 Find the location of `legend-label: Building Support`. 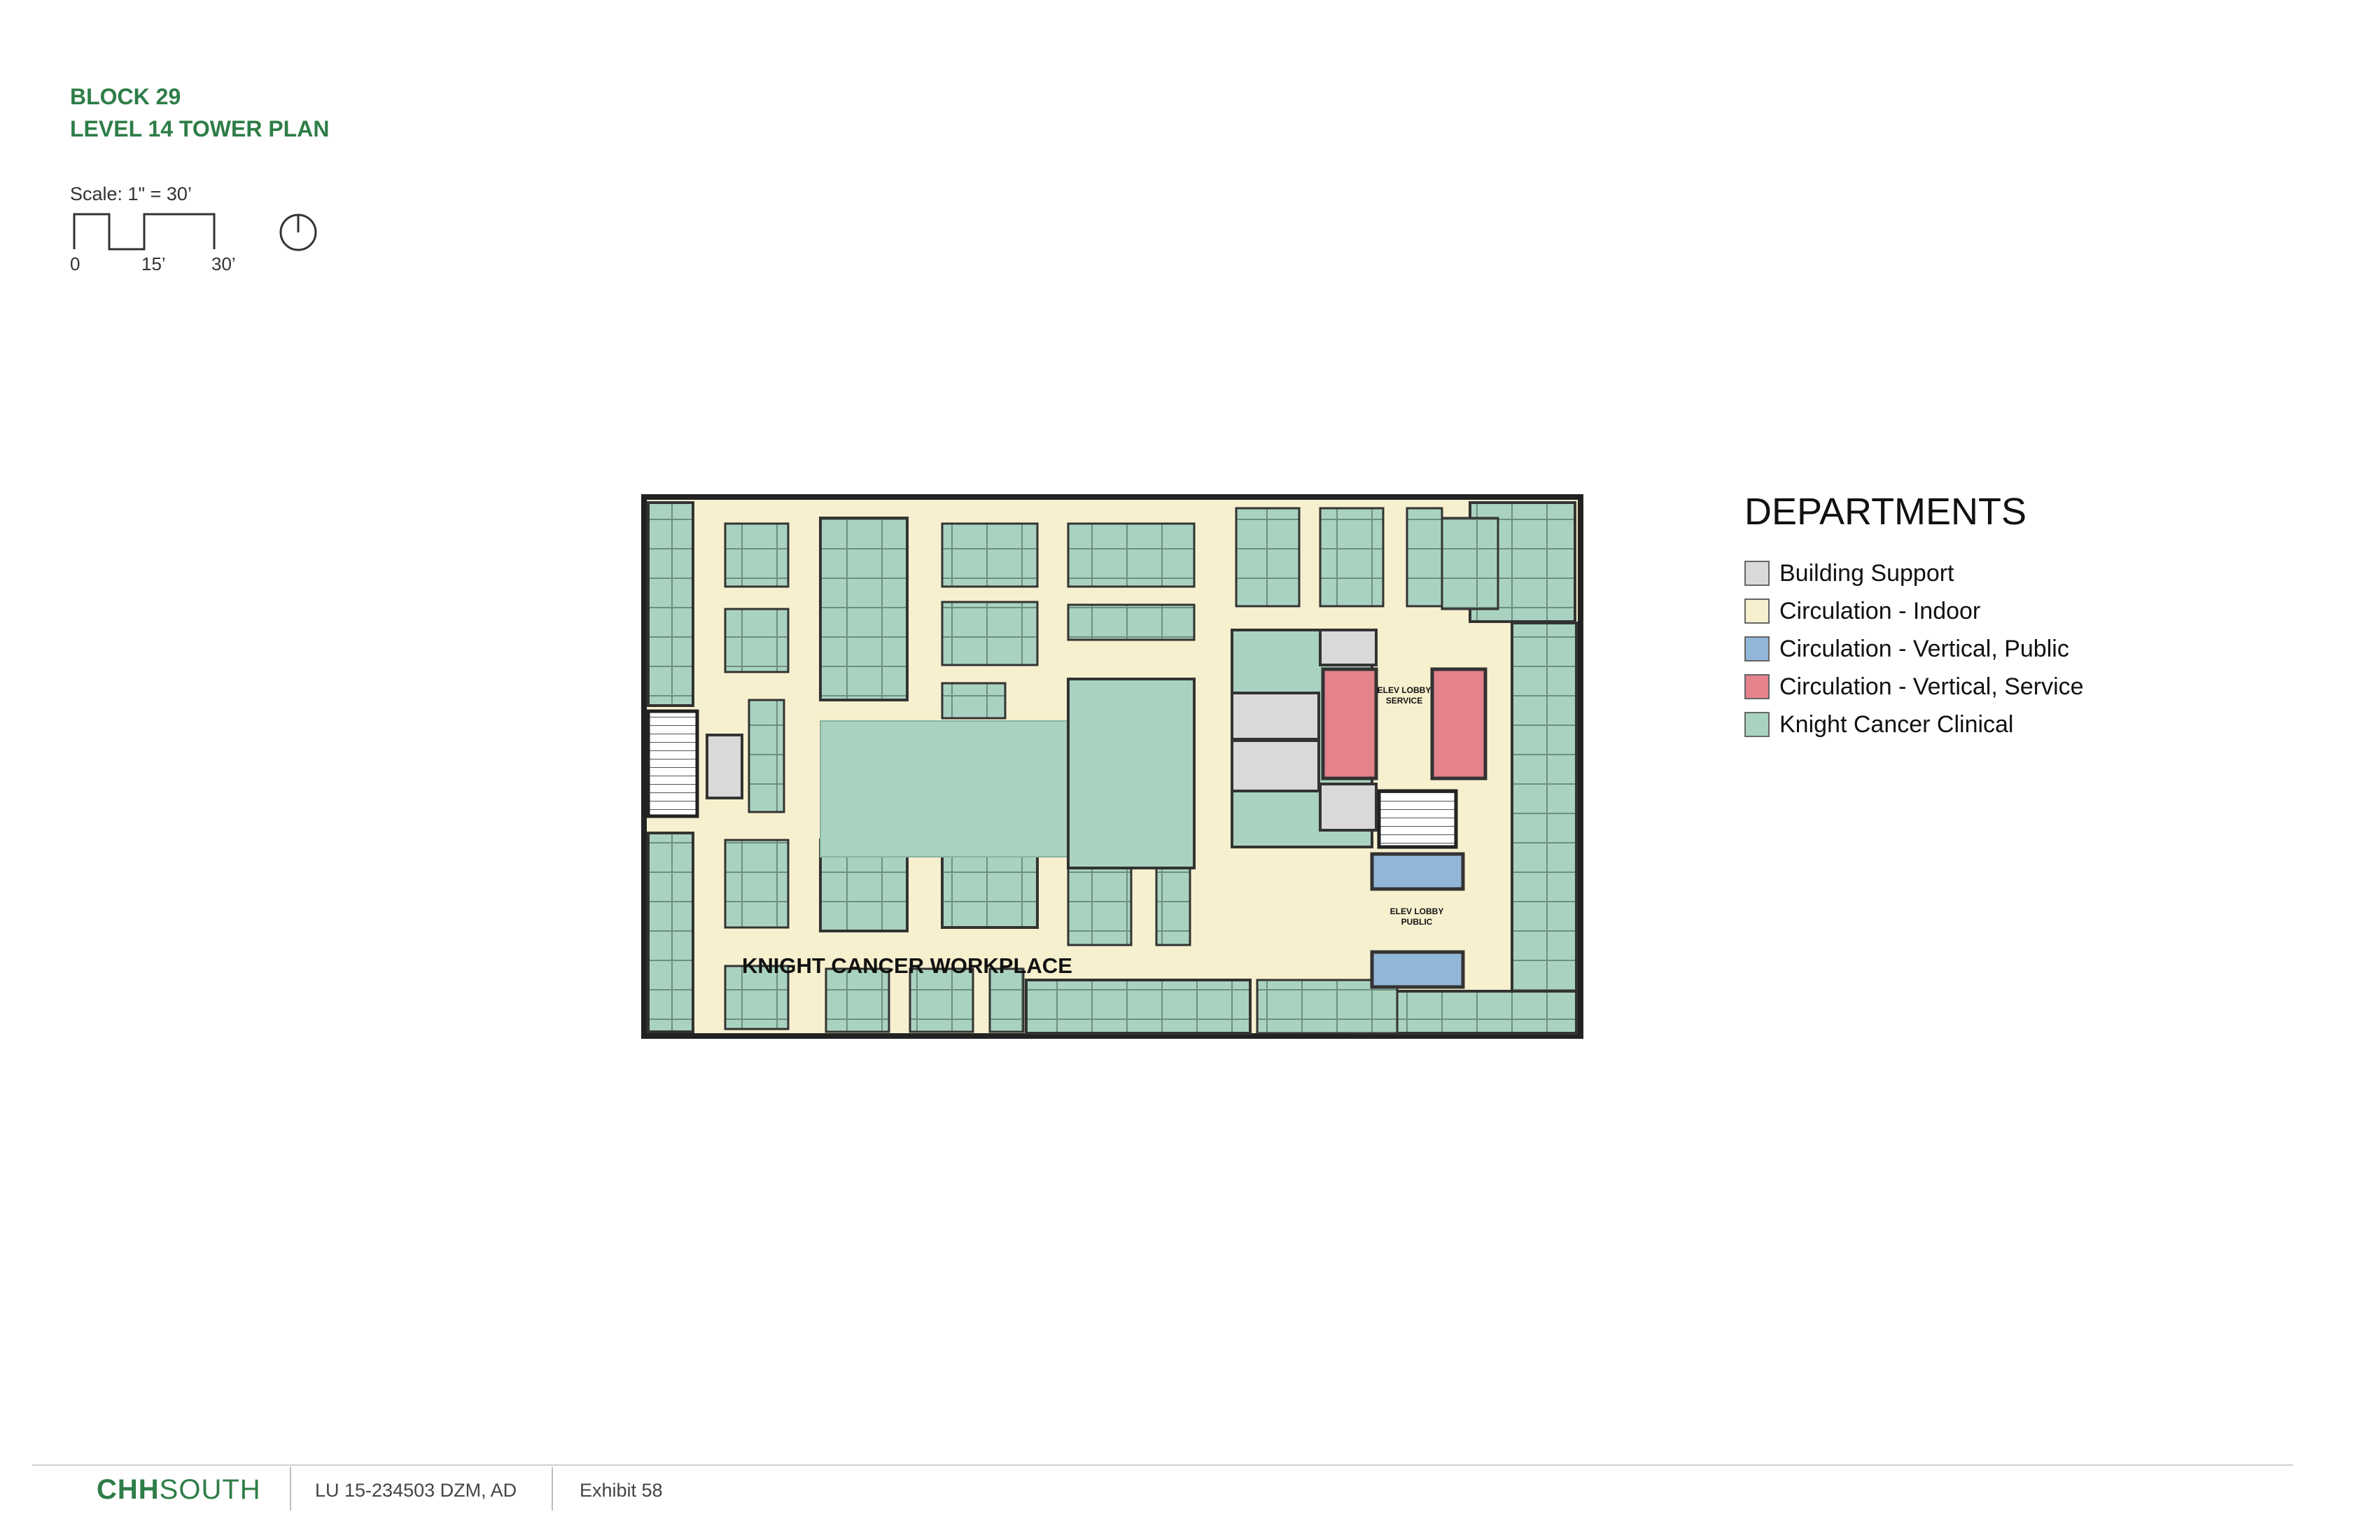

legend-label: Building Support is located at coordinates (1866, 573).